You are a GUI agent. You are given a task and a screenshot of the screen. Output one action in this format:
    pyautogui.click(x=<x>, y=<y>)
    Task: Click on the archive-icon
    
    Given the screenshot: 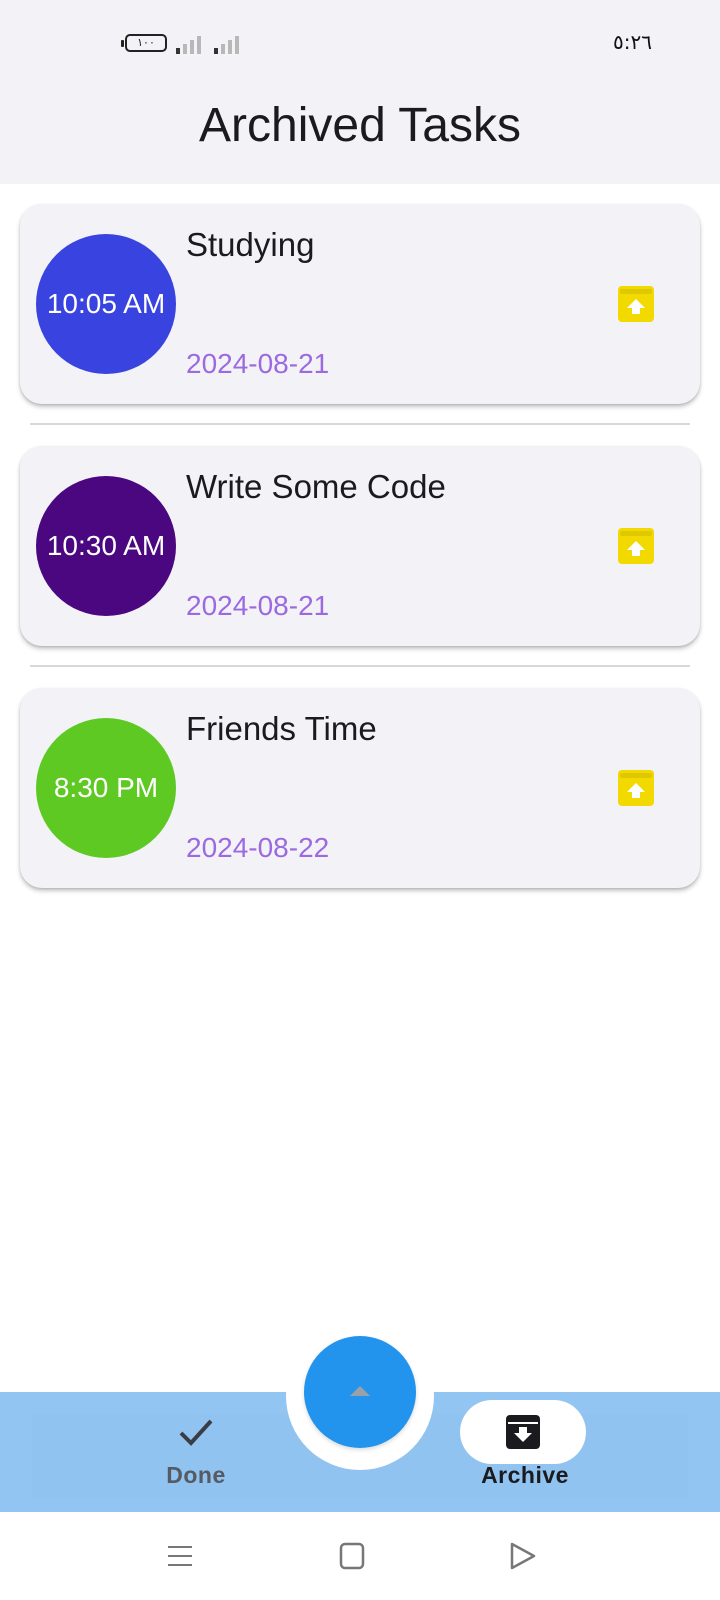 What is the action you would take?
    pyautogui.click(x=523, y=1432)
    